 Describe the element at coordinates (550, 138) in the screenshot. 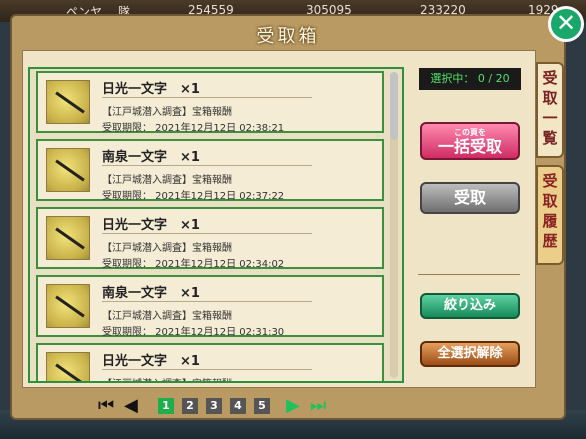

I see `tab-char: 覧` at that location.